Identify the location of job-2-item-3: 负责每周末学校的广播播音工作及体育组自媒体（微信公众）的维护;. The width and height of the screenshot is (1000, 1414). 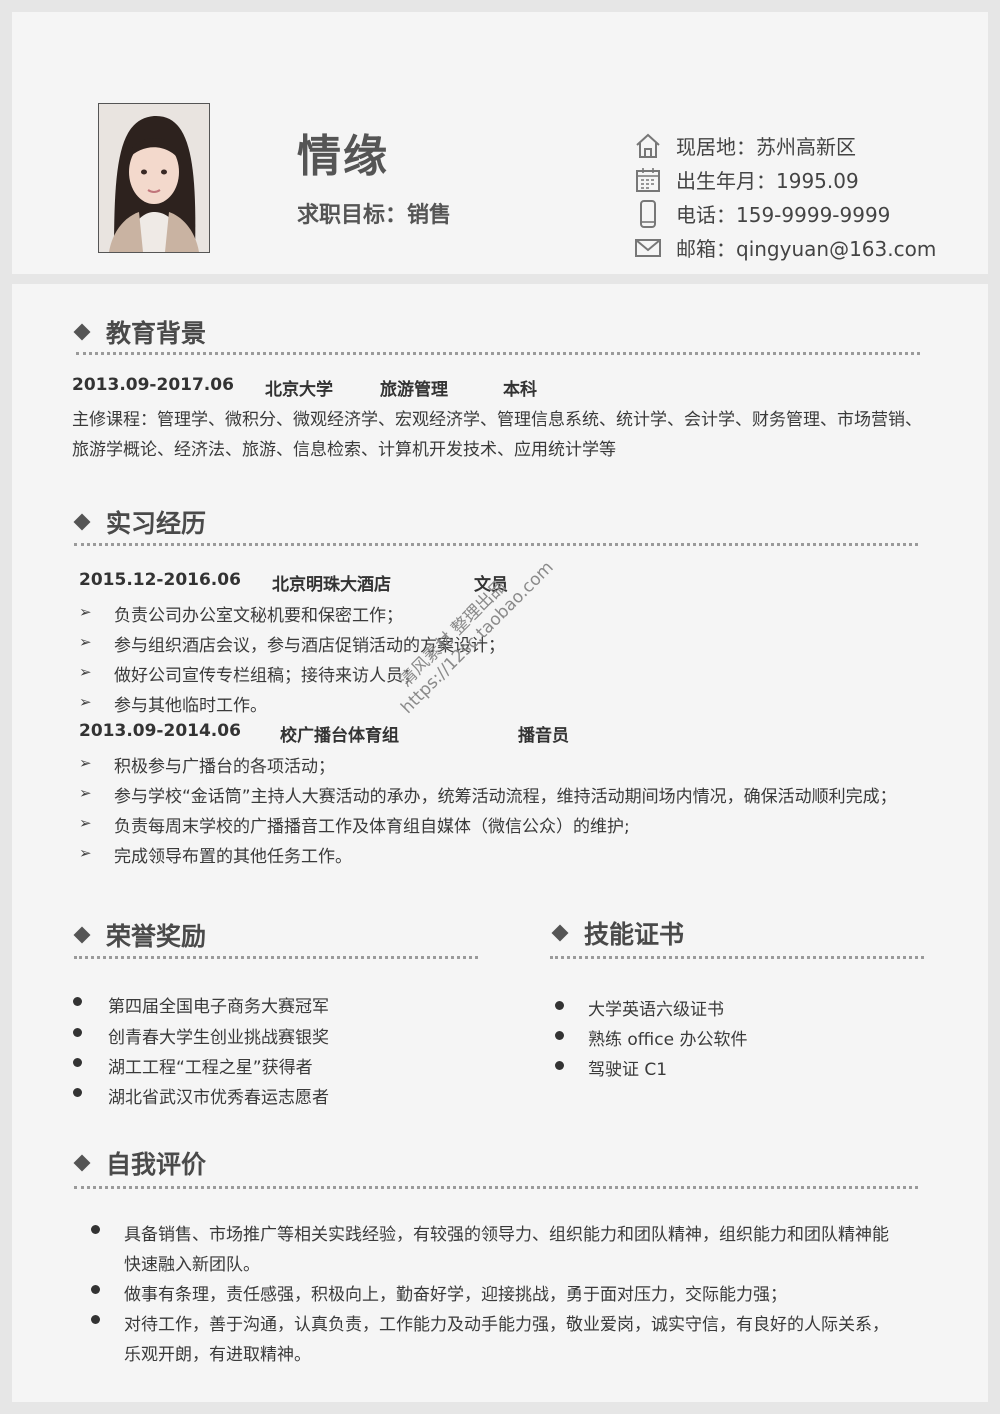
(372, 827).